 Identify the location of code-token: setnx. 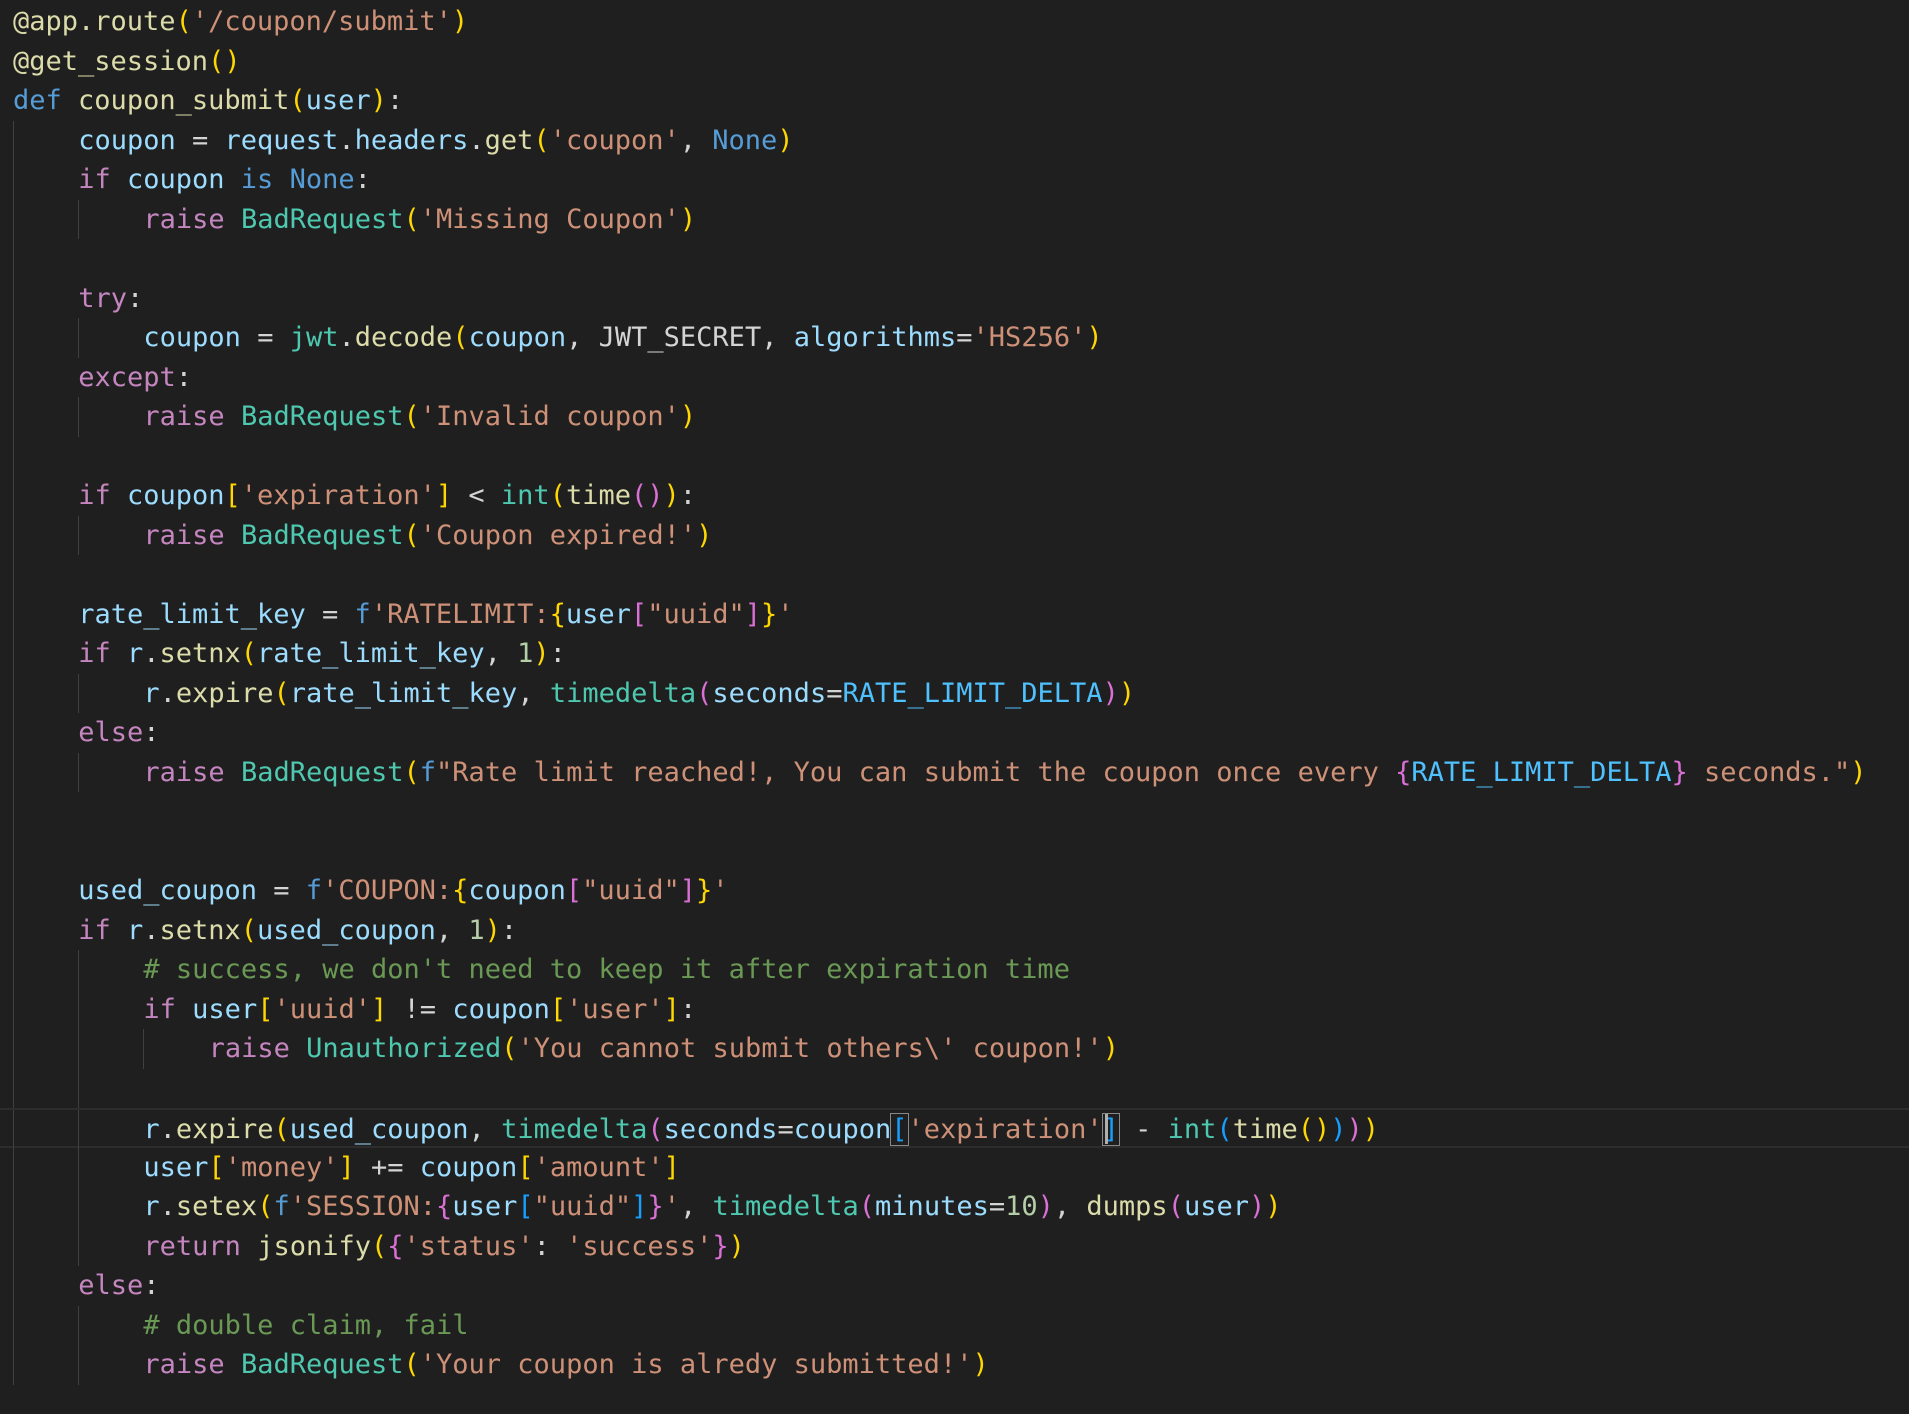
(200, 653).